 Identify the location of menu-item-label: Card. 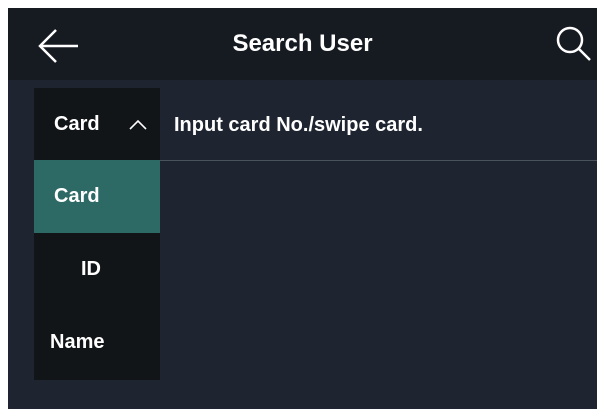
(77, 196).